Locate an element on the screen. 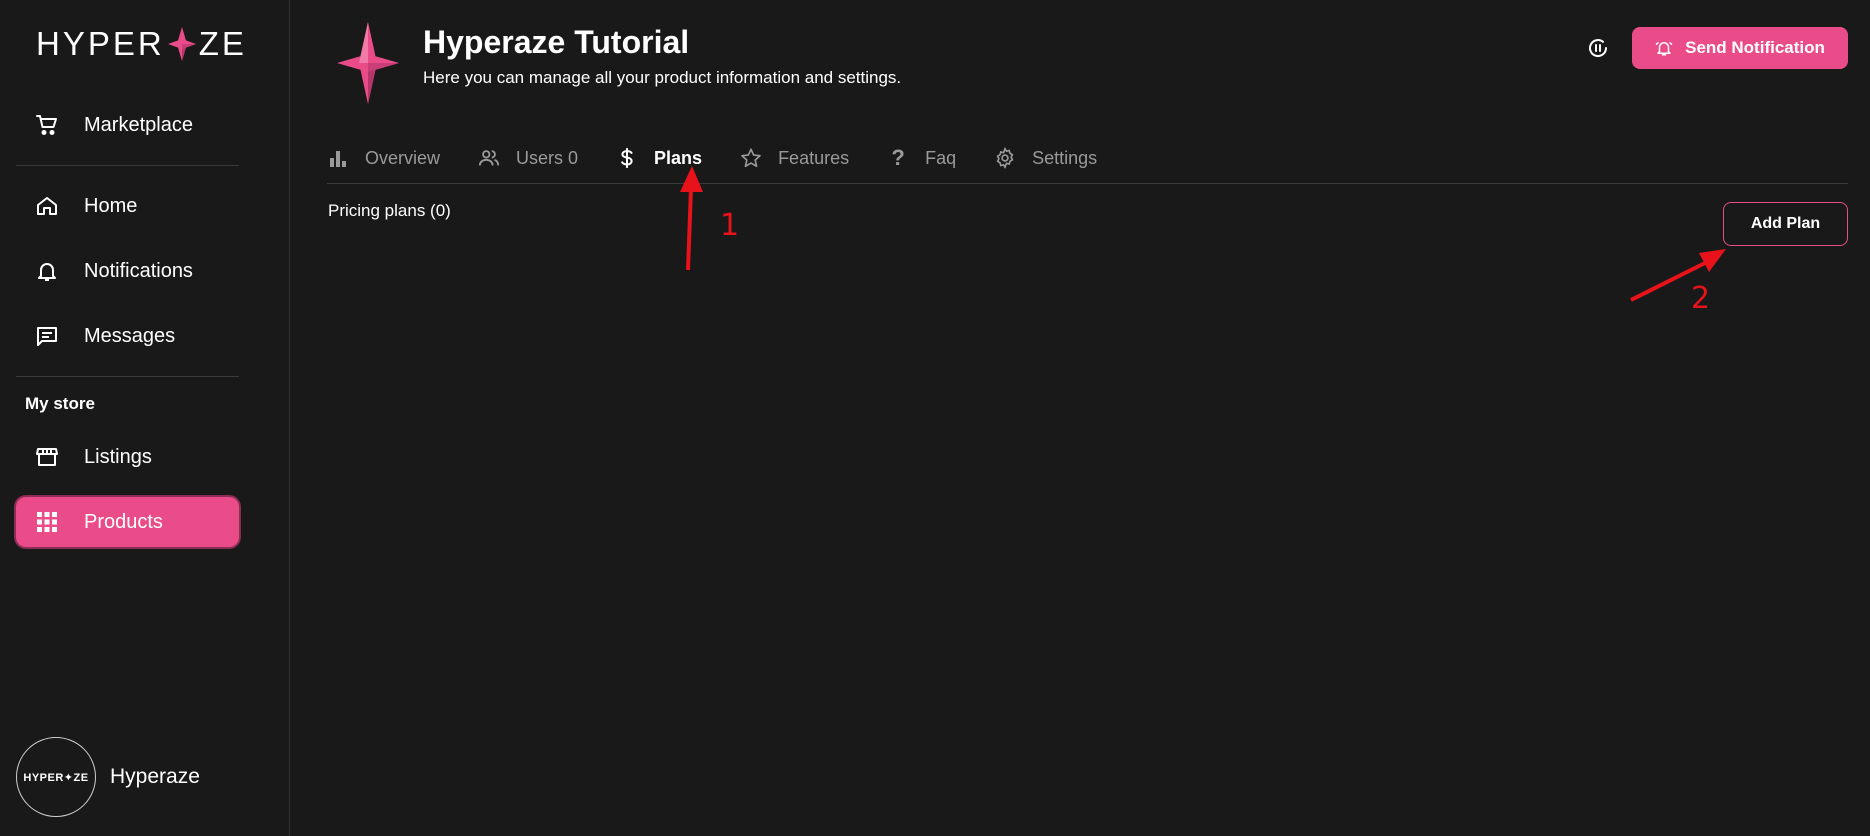  sidebar-item-products: Products is located at coordinates (127, 522).